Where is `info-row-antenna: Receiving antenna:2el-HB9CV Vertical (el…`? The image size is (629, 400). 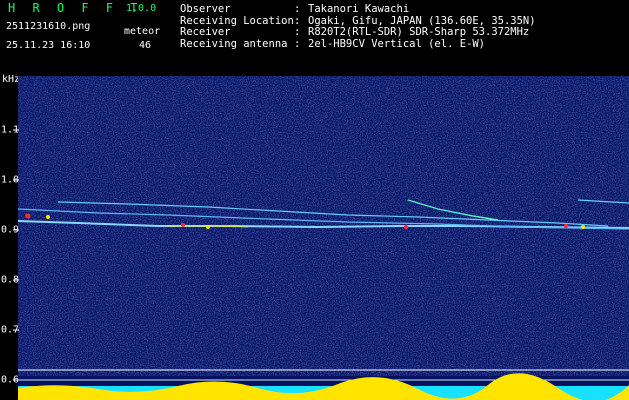
info-row-antenna: Receiving antenna:2el-HB9CV Vertical (el… is located at coordinates (358, 44).